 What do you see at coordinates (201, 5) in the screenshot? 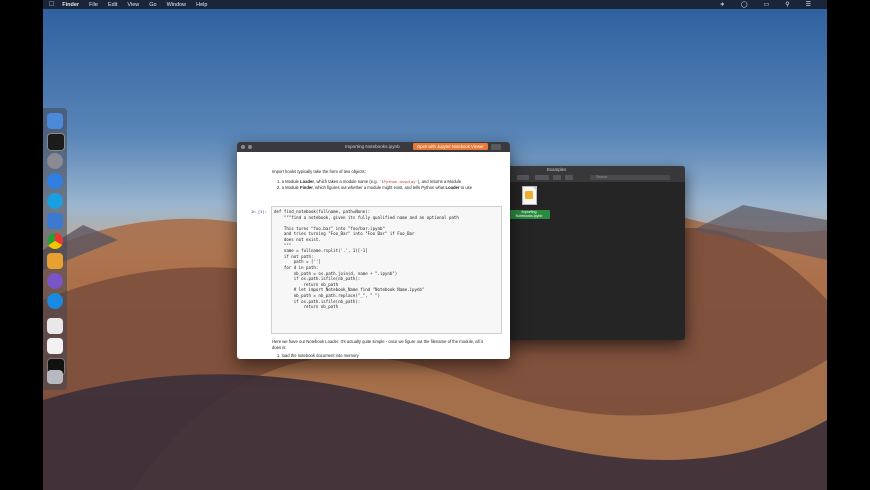
I see `menu-help: Help` at bounding box center [201, 5].